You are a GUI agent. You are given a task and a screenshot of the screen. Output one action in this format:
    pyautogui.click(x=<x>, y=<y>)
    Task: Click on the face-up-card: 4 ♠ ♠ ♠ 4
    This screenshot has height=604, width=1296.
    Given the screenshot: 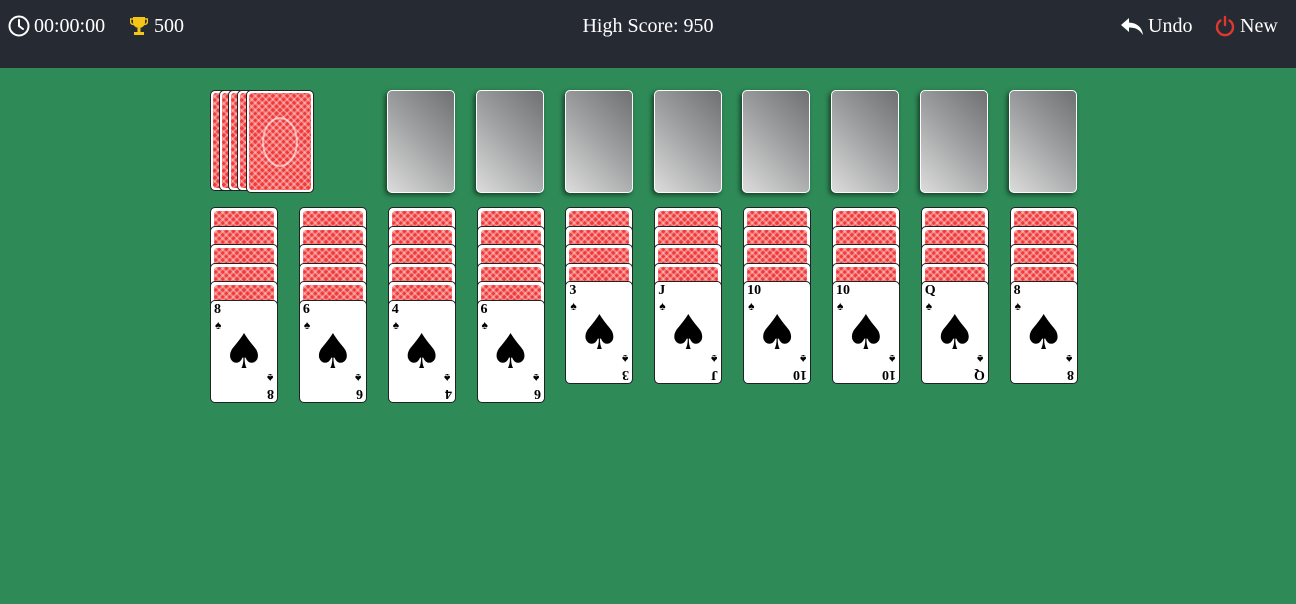 What is the action you would take?
    pyautogui.click(x=421, y=351)
    